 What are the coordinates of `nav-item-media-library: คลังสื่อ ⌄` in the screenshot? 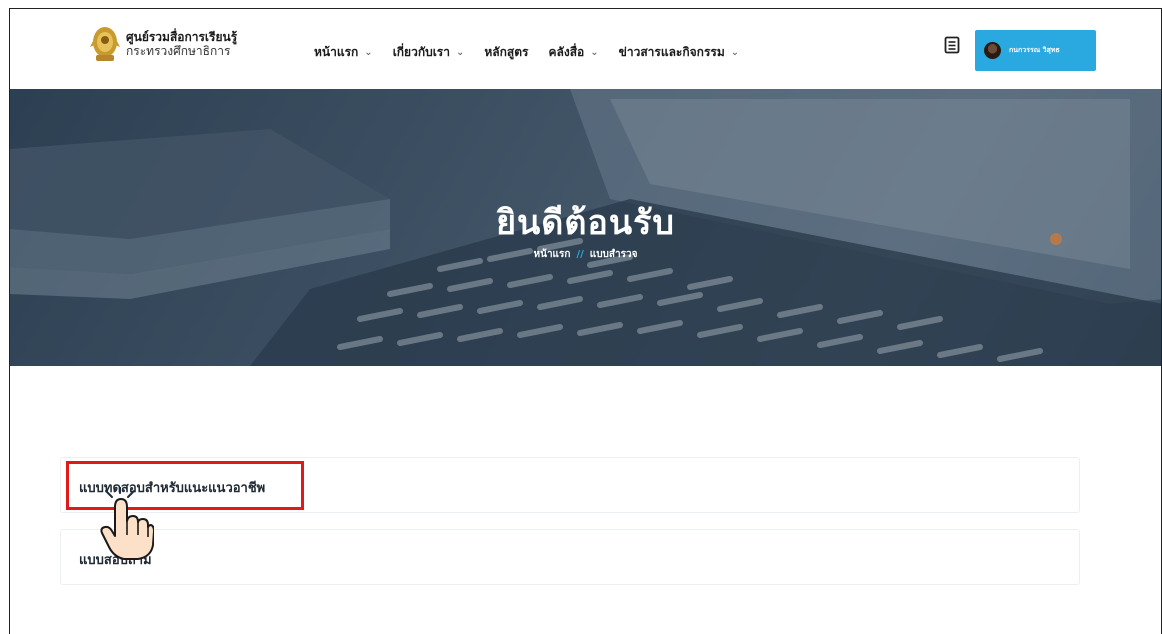 It's located at (573, 52).